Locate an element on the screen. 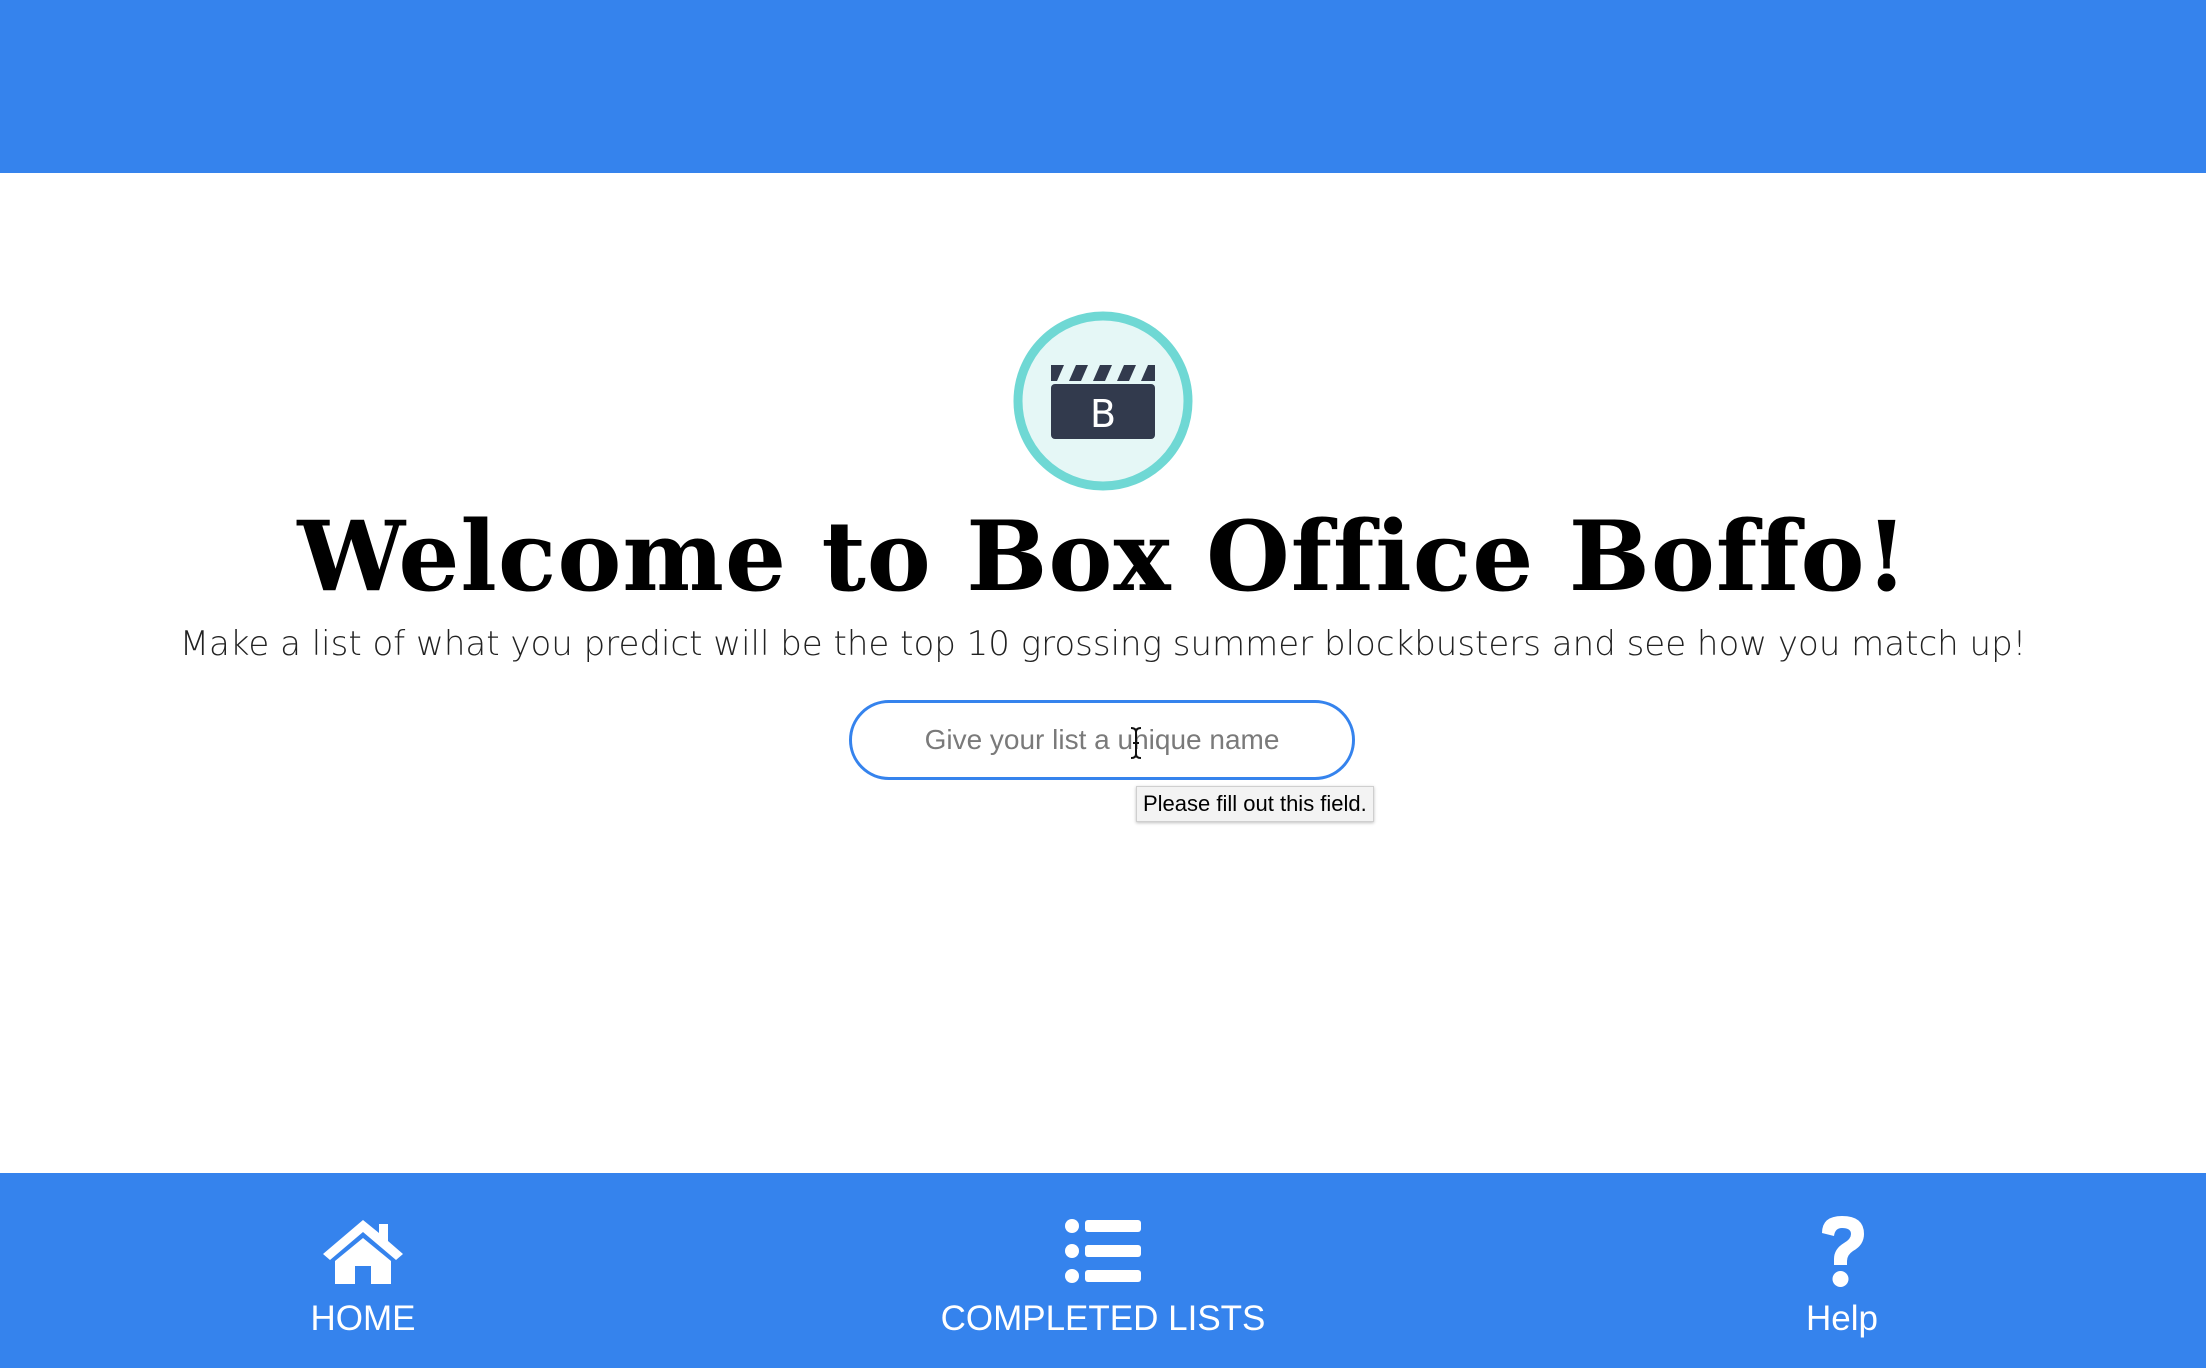 This screenshot has height=1368, width=2206. bottom-nav: HOME COMPLETED LISTS Help is located at coordinates (1103, 1270).